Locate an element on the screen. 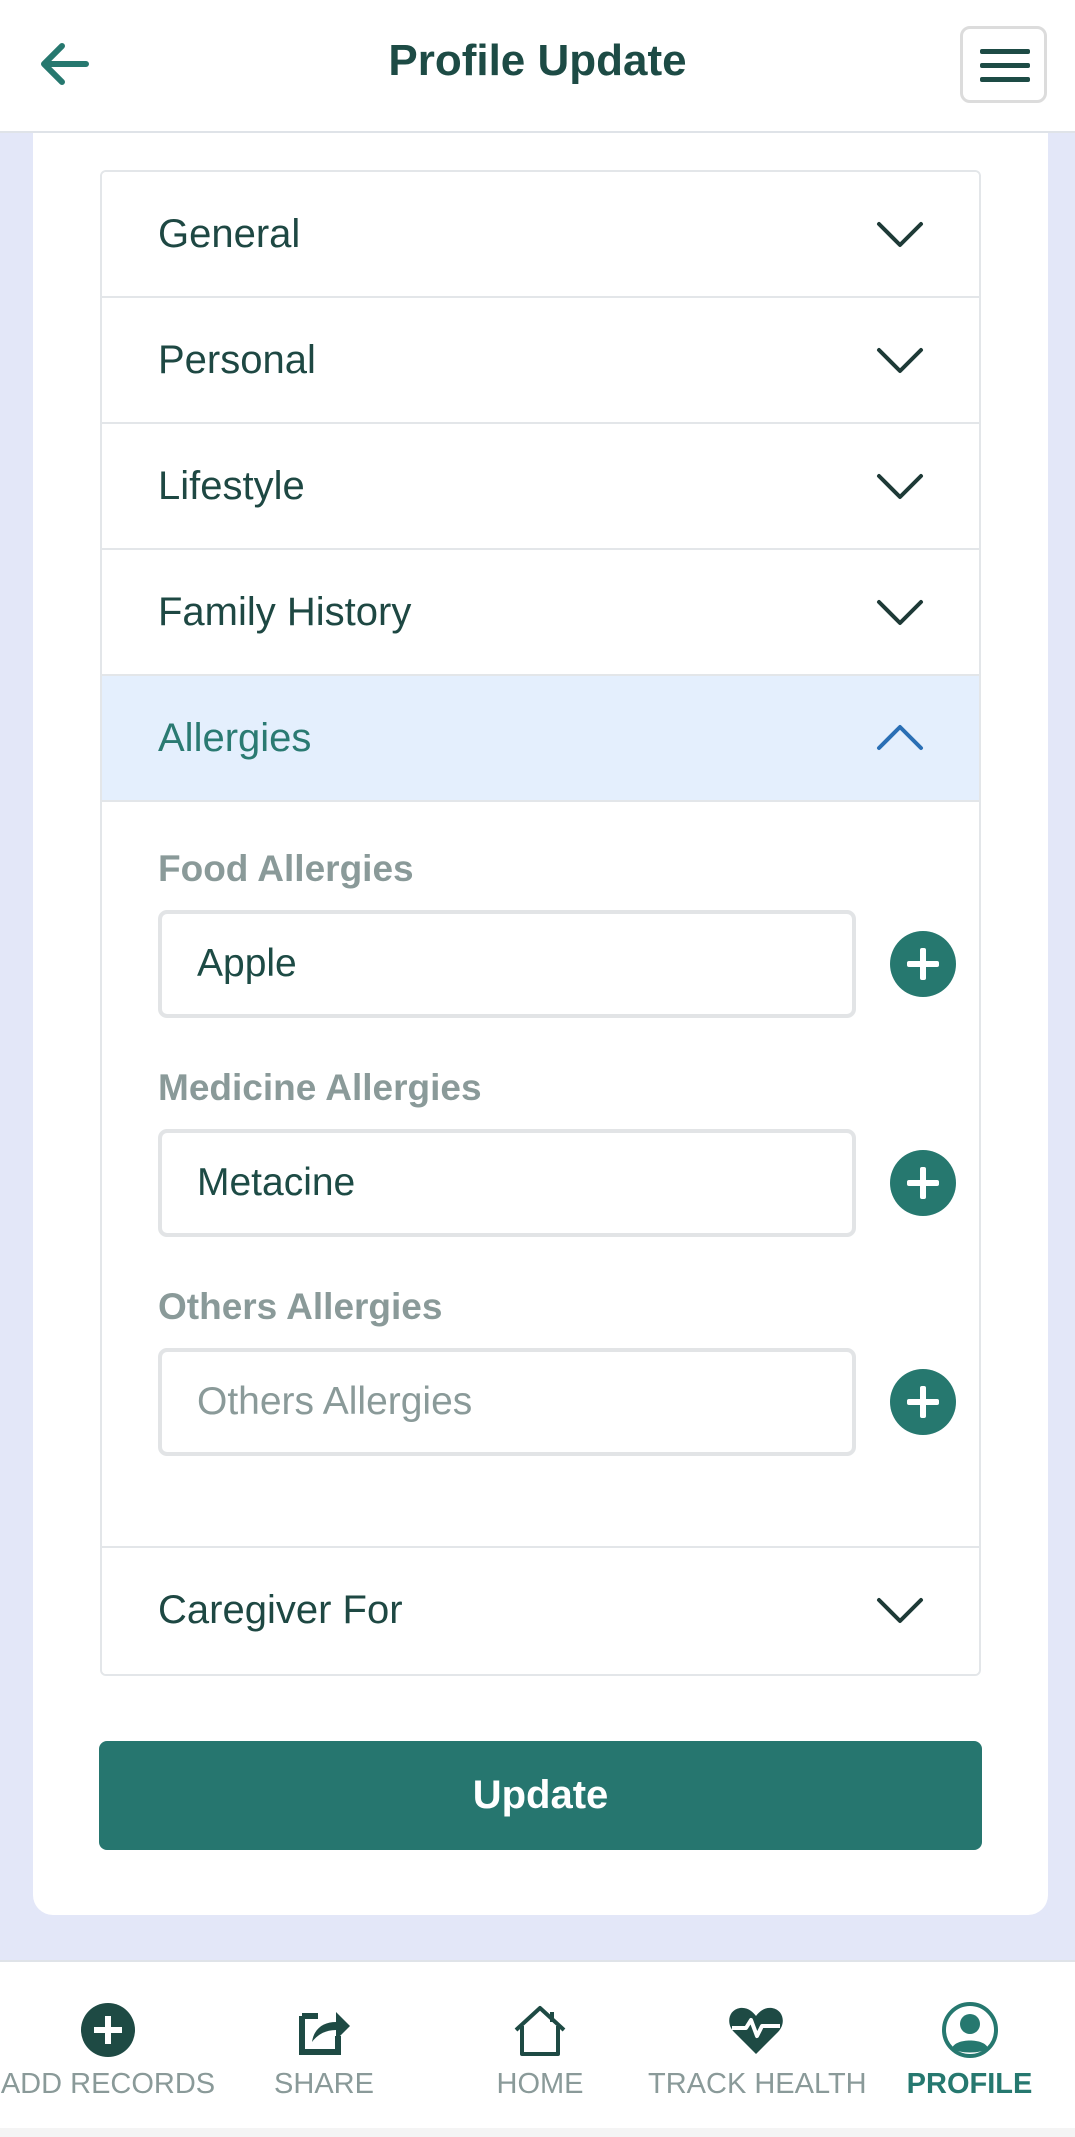  nav-add-records: ADD RECORDS is located at coordinates (108, 2049).